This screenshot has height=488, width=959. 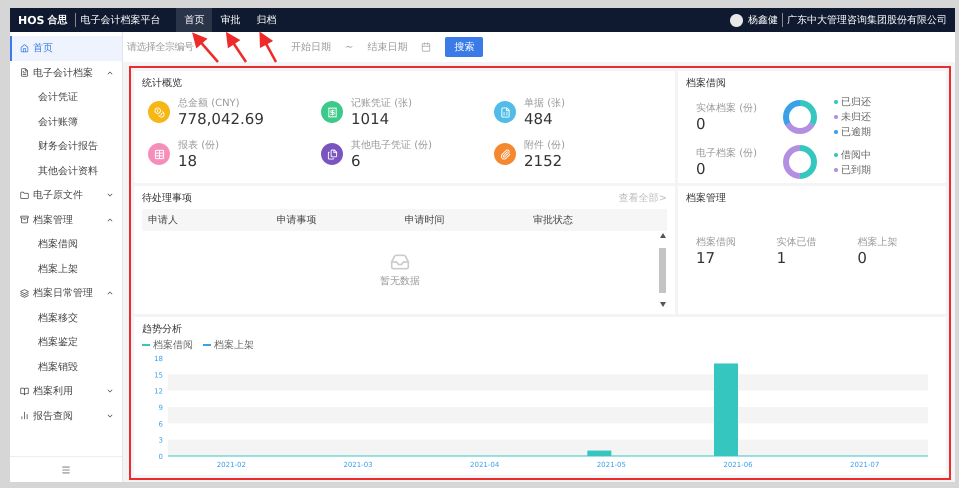 I want to click on stat-value: 18, so click(x=188, y=161).